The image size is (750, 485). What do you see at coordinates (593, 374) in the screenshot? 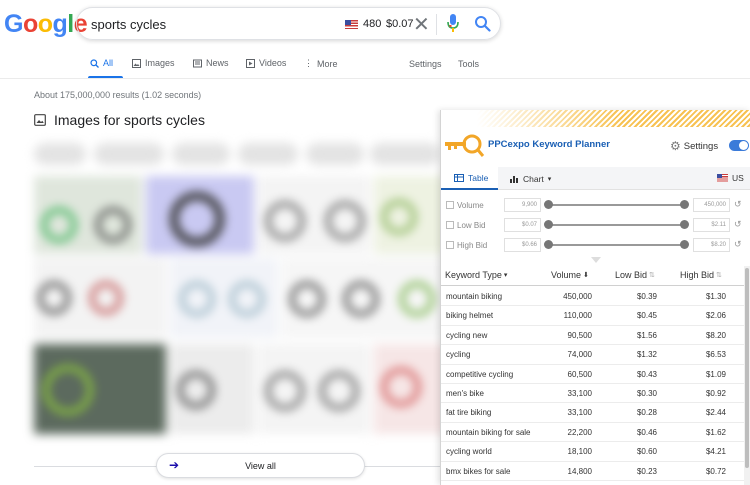
I see `table-row: competitive cycling 60,500 $0.43 $1.09` at bounding box center [593, 374].